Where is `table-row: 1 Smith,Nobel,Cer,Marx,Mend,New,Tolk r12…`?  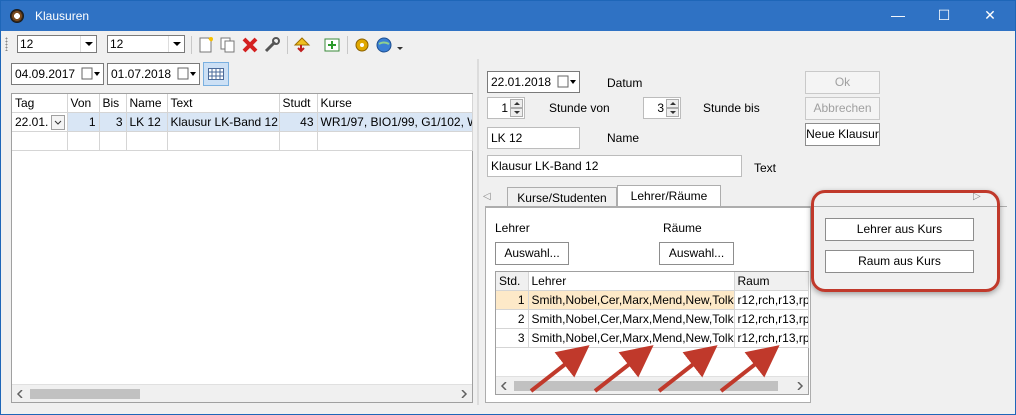 table-row: 1 Smith,Nobel,Cer,Marx,Mend,New,Tolk r12… is located at coordinates (652, 300).